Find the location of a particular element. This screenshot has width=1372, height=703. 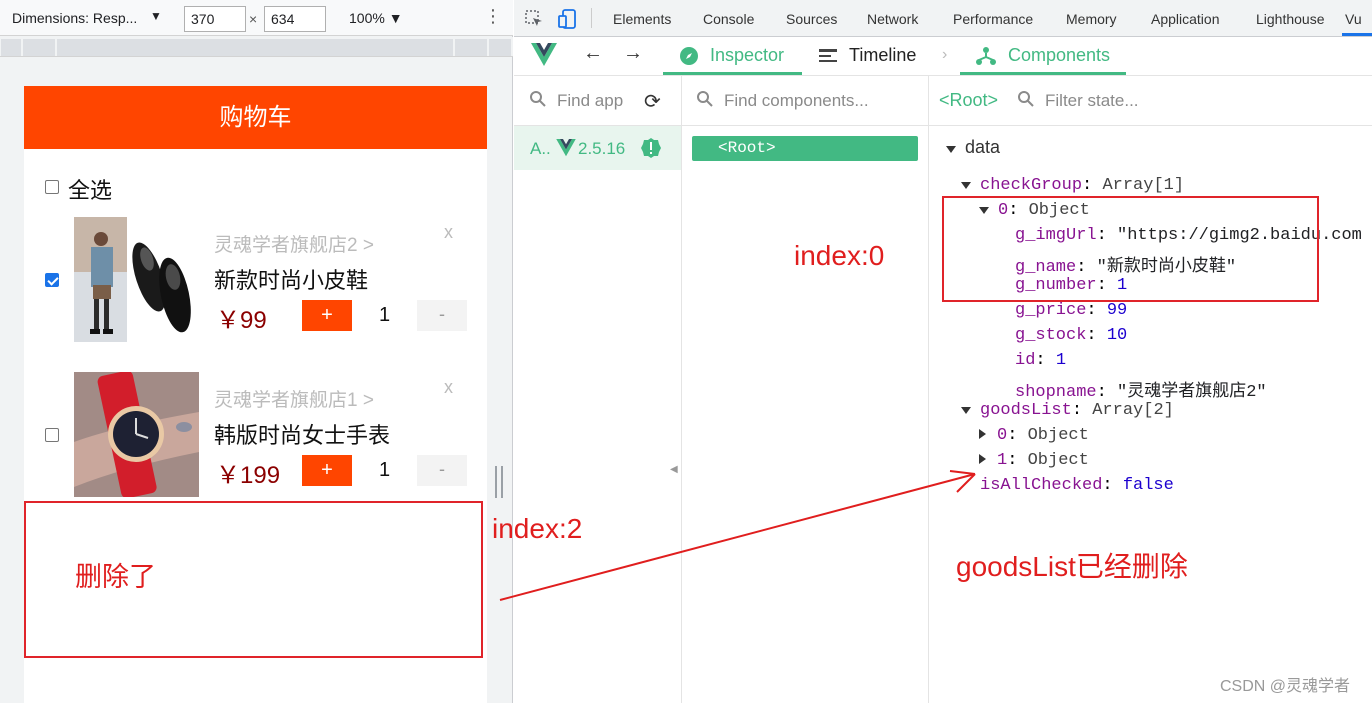

zoom-value: 100% is located at coordinates (367, 18).